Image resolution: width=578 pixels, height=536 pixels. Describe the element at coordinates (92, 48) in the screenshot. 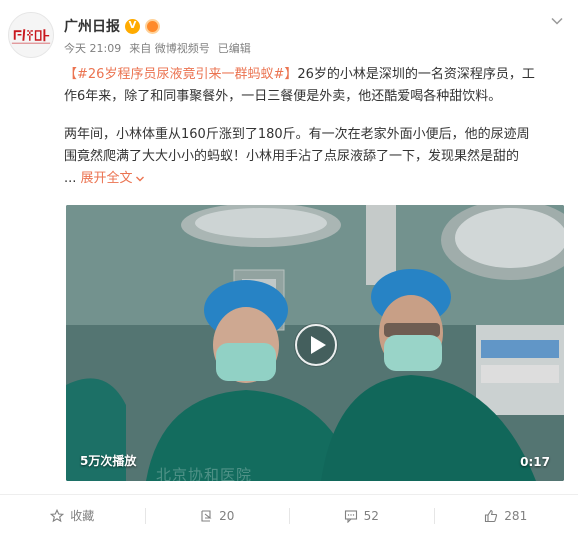

I see `post-time: 今天 21:09` at that location.